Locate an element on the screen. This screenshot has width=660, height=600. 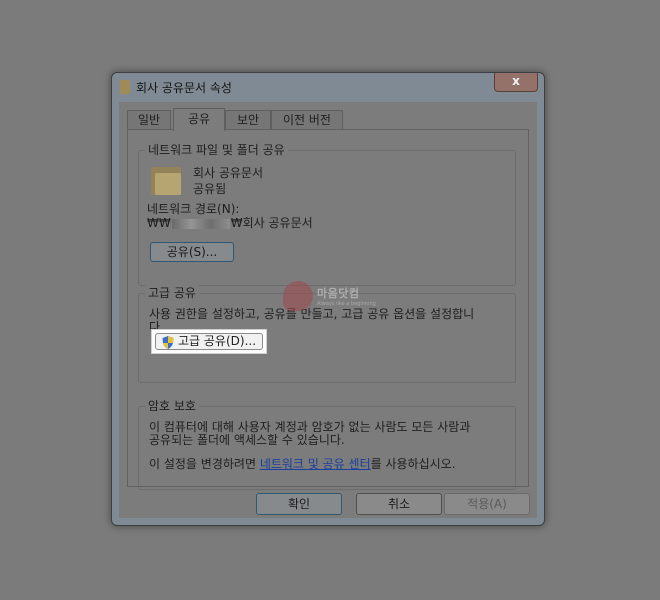
watermark-logo: 마음닷컴 Always like a beginning is located at coordinates (338, 297).